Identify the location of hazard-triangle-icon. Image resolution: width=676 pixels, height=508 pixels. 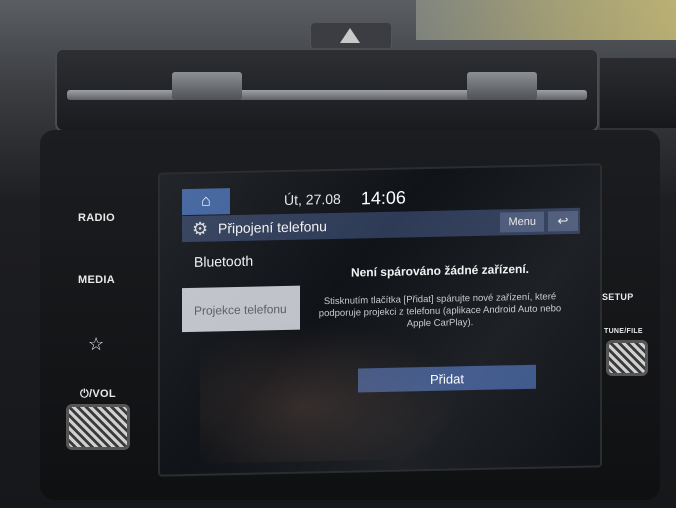
(350, 35).